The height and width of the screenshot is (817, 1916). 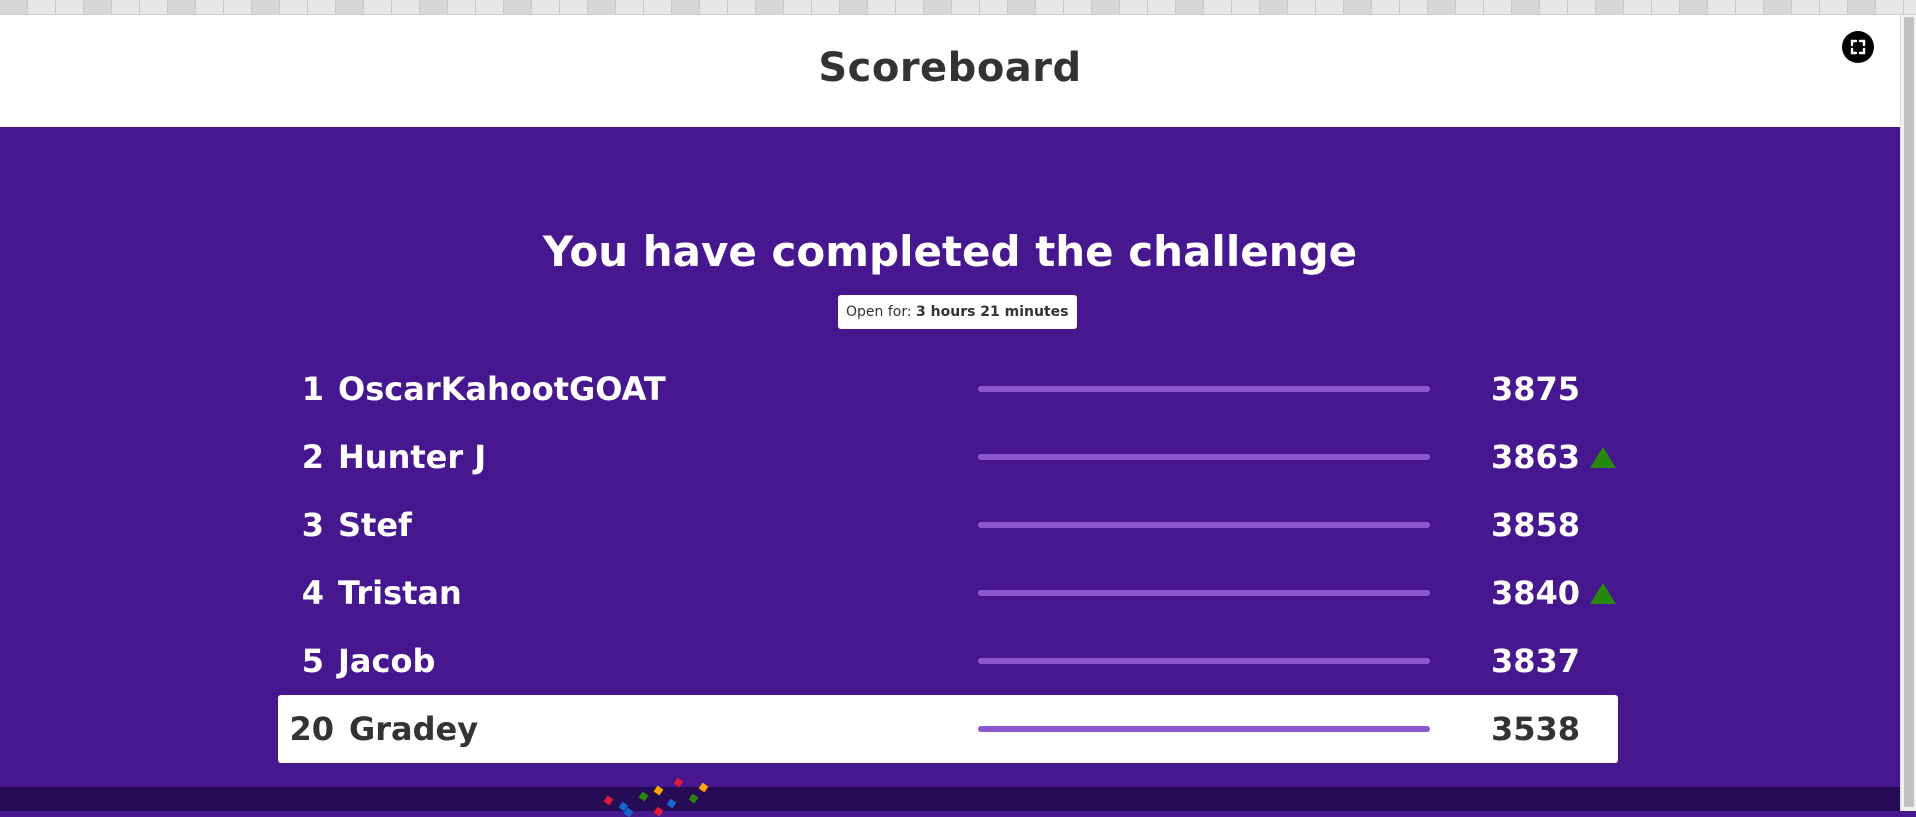 I want to click on player-score: 3837, so click(x=1535, y=661).